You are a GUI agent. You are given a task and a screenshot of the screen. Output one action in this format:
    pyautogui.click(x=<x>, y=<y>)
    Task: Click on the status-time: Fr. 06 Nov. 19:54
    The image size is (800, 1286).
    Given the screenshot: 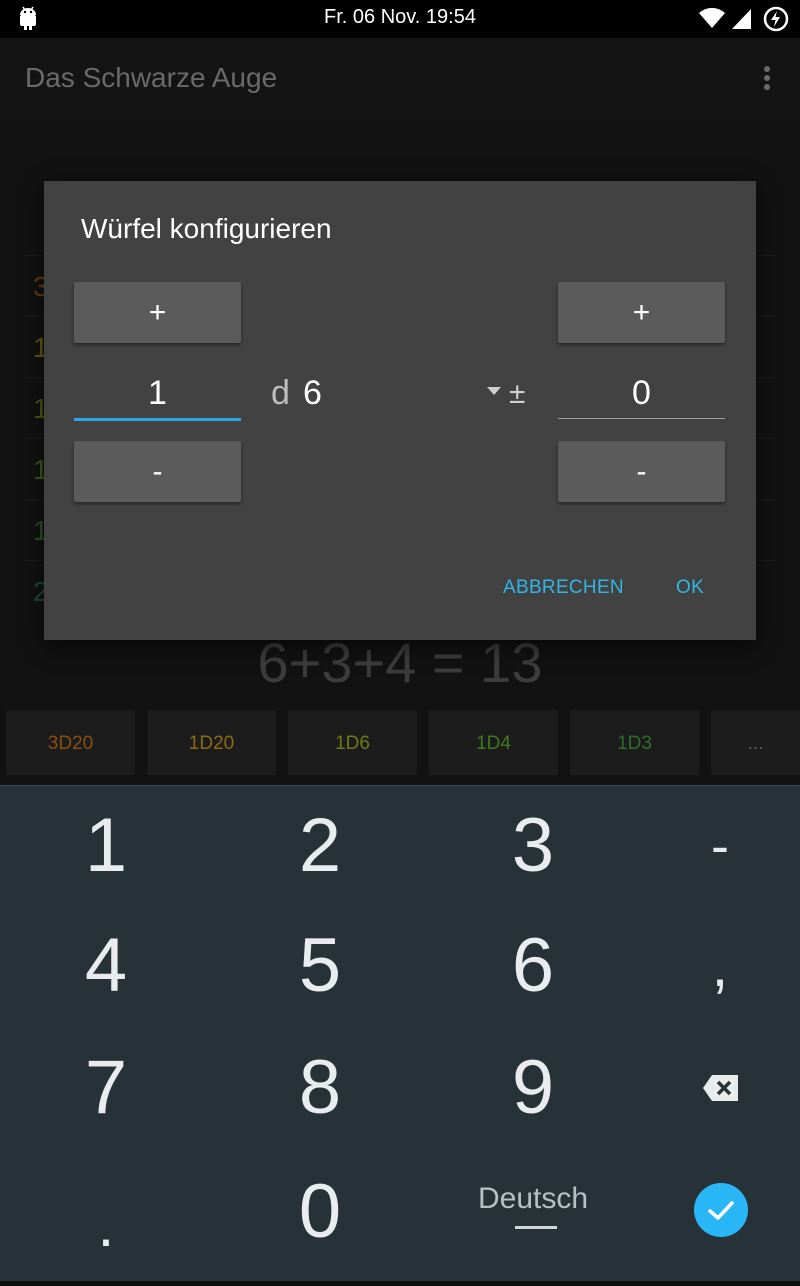 What is the action you would take?
    pyautogui.click(x=400, y=17)
    